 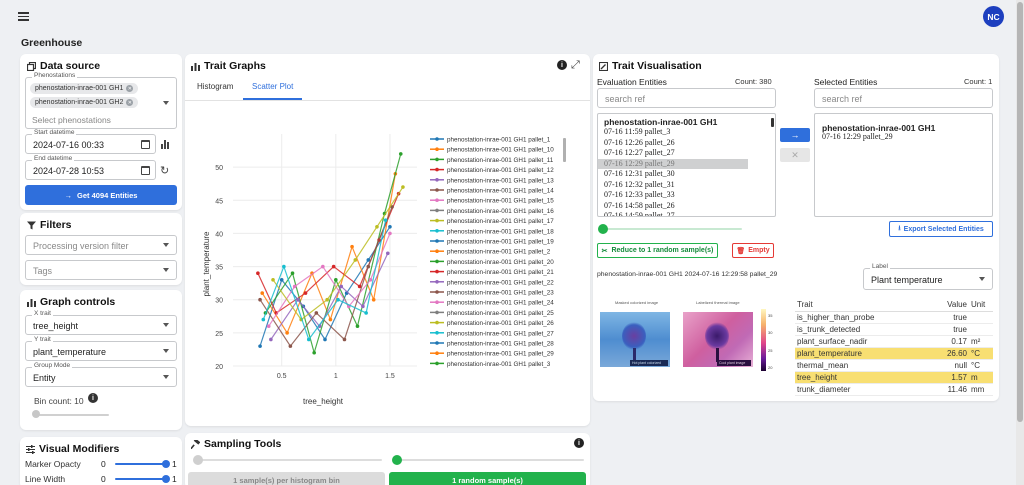 I want to click on remove-button: ✕, so click(x=795, y=155).